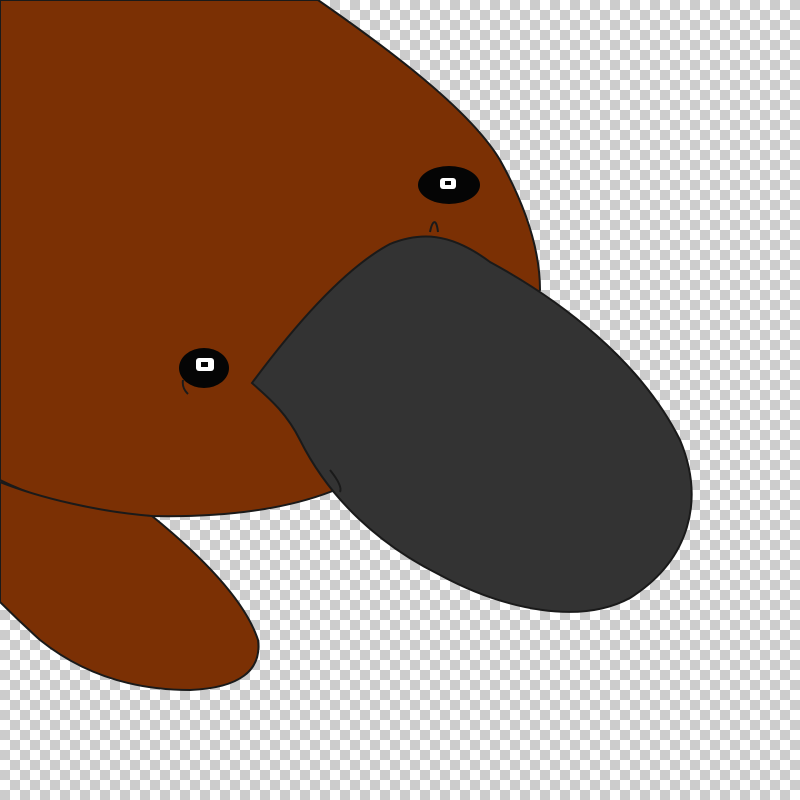  I want to click on eye-icon, so click(449, 185).